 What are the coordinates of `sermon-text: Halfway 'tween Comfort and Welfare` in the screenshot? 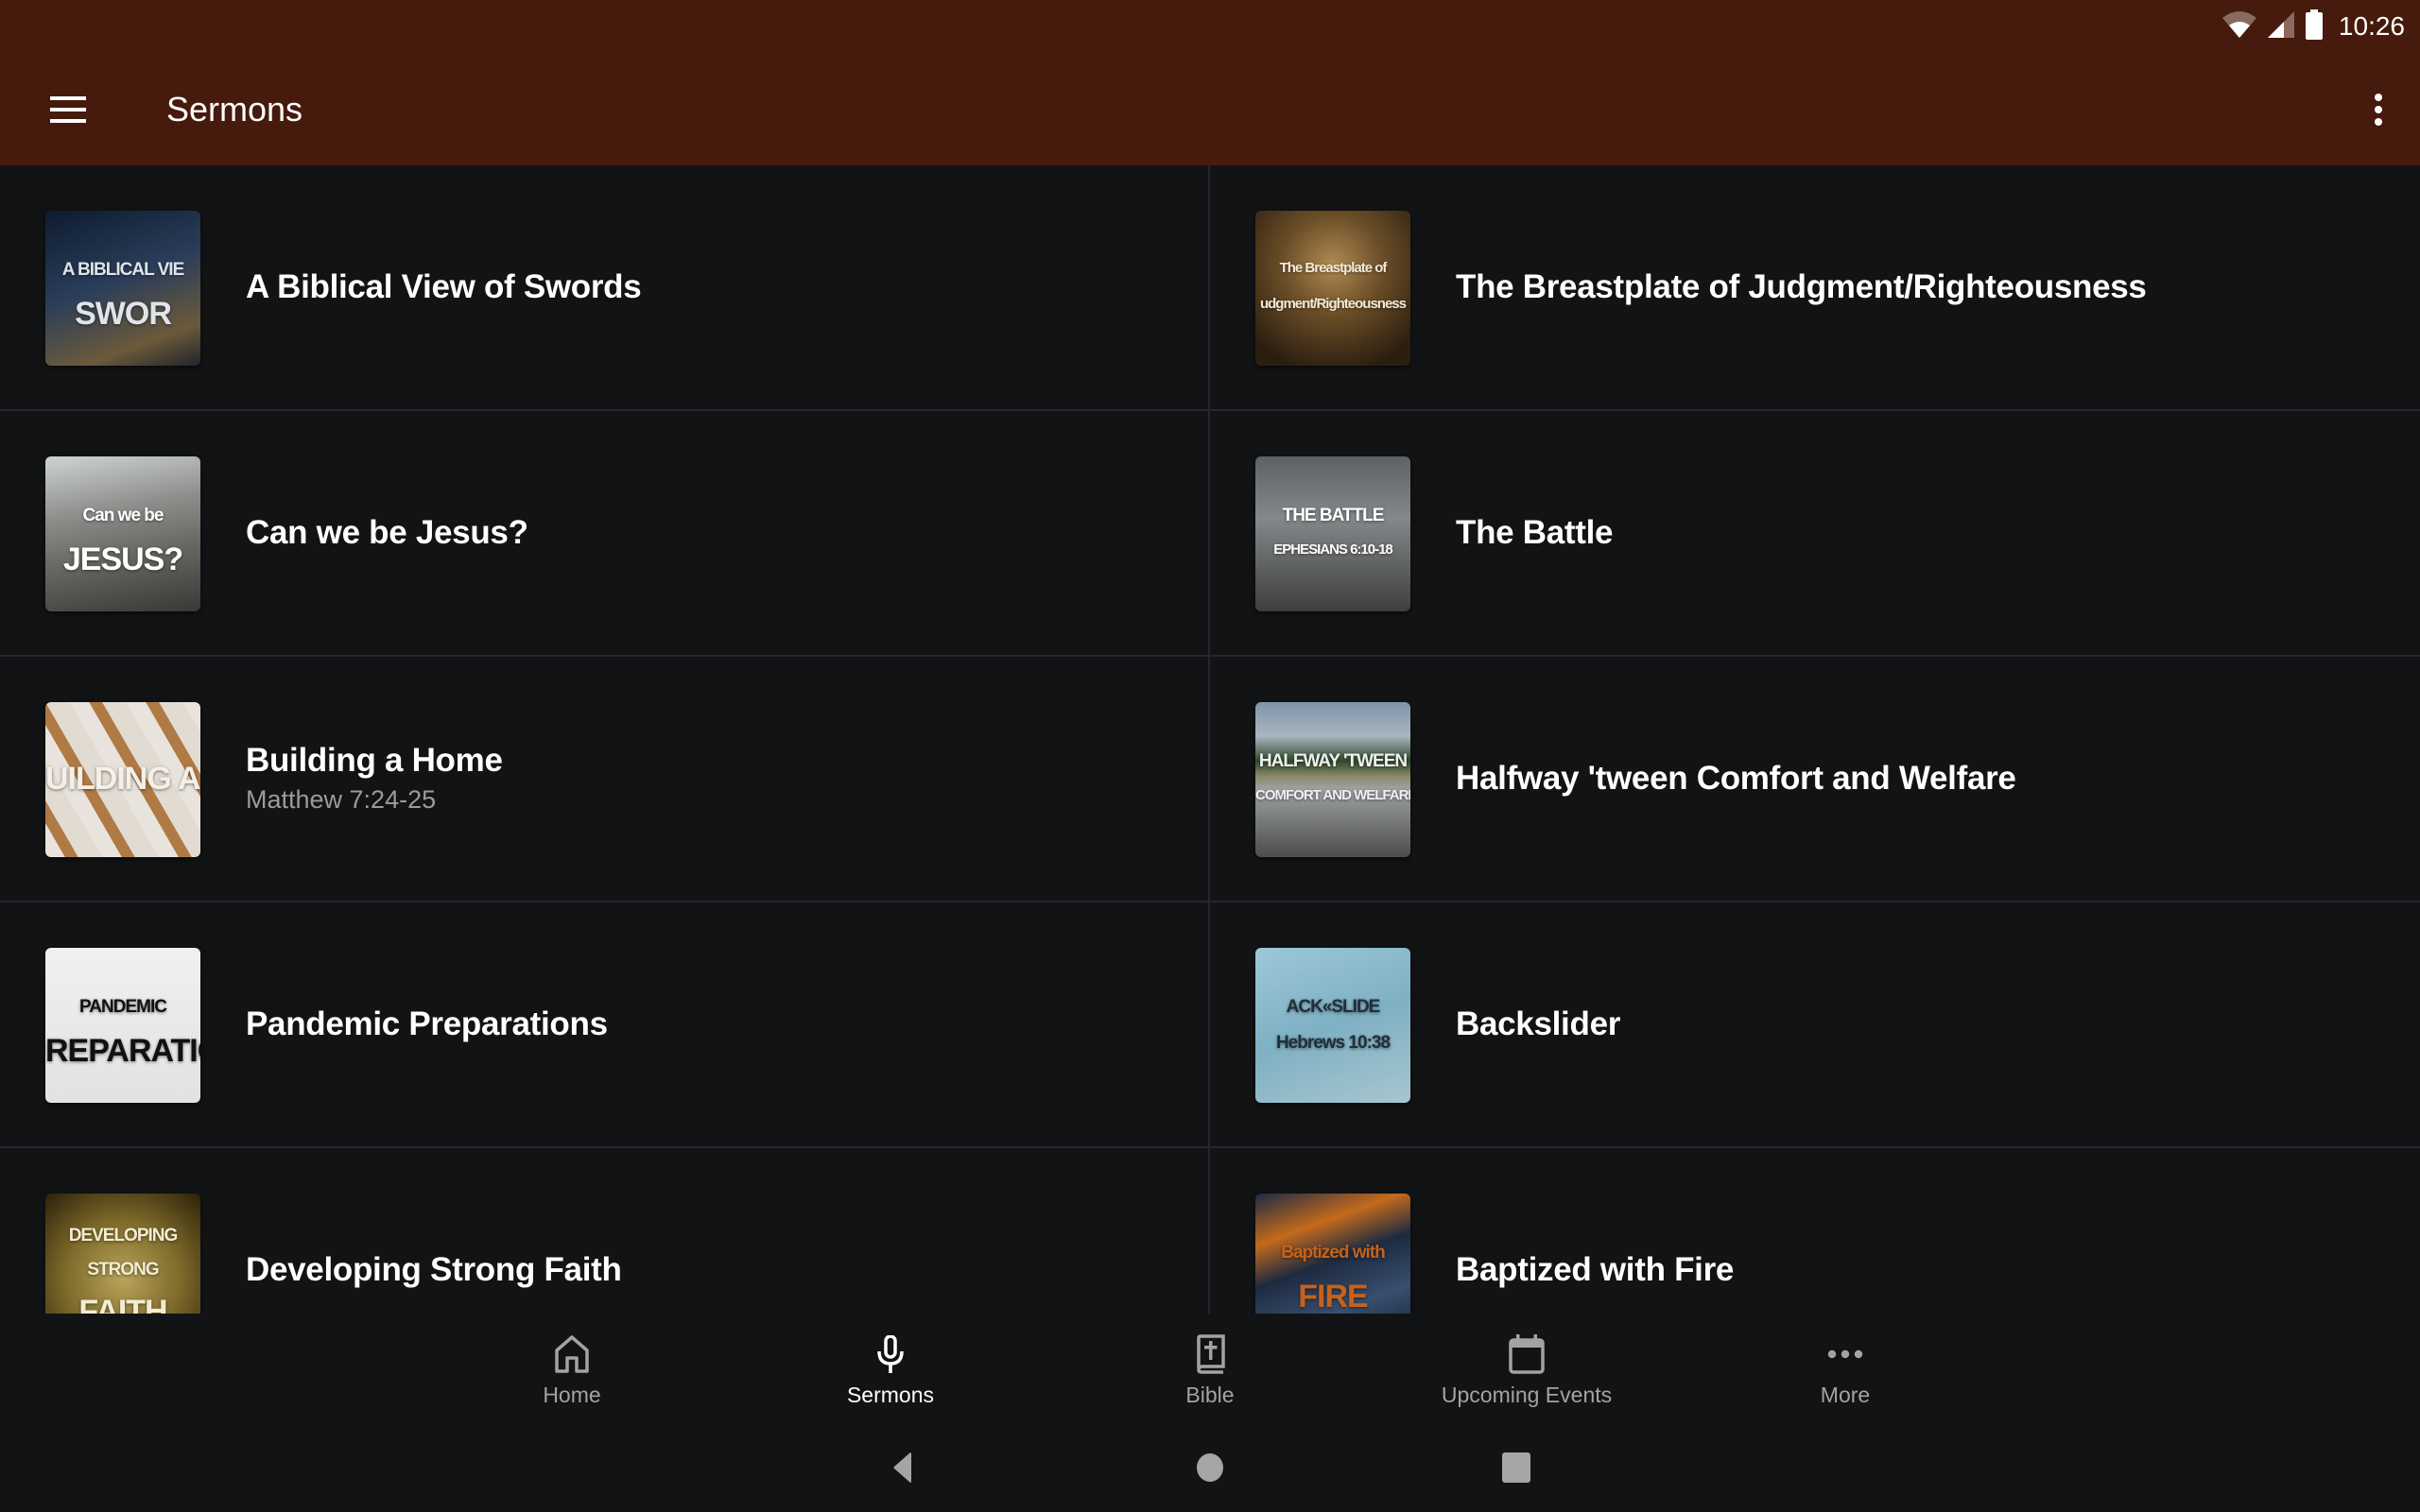 It's located at (1919, 779).